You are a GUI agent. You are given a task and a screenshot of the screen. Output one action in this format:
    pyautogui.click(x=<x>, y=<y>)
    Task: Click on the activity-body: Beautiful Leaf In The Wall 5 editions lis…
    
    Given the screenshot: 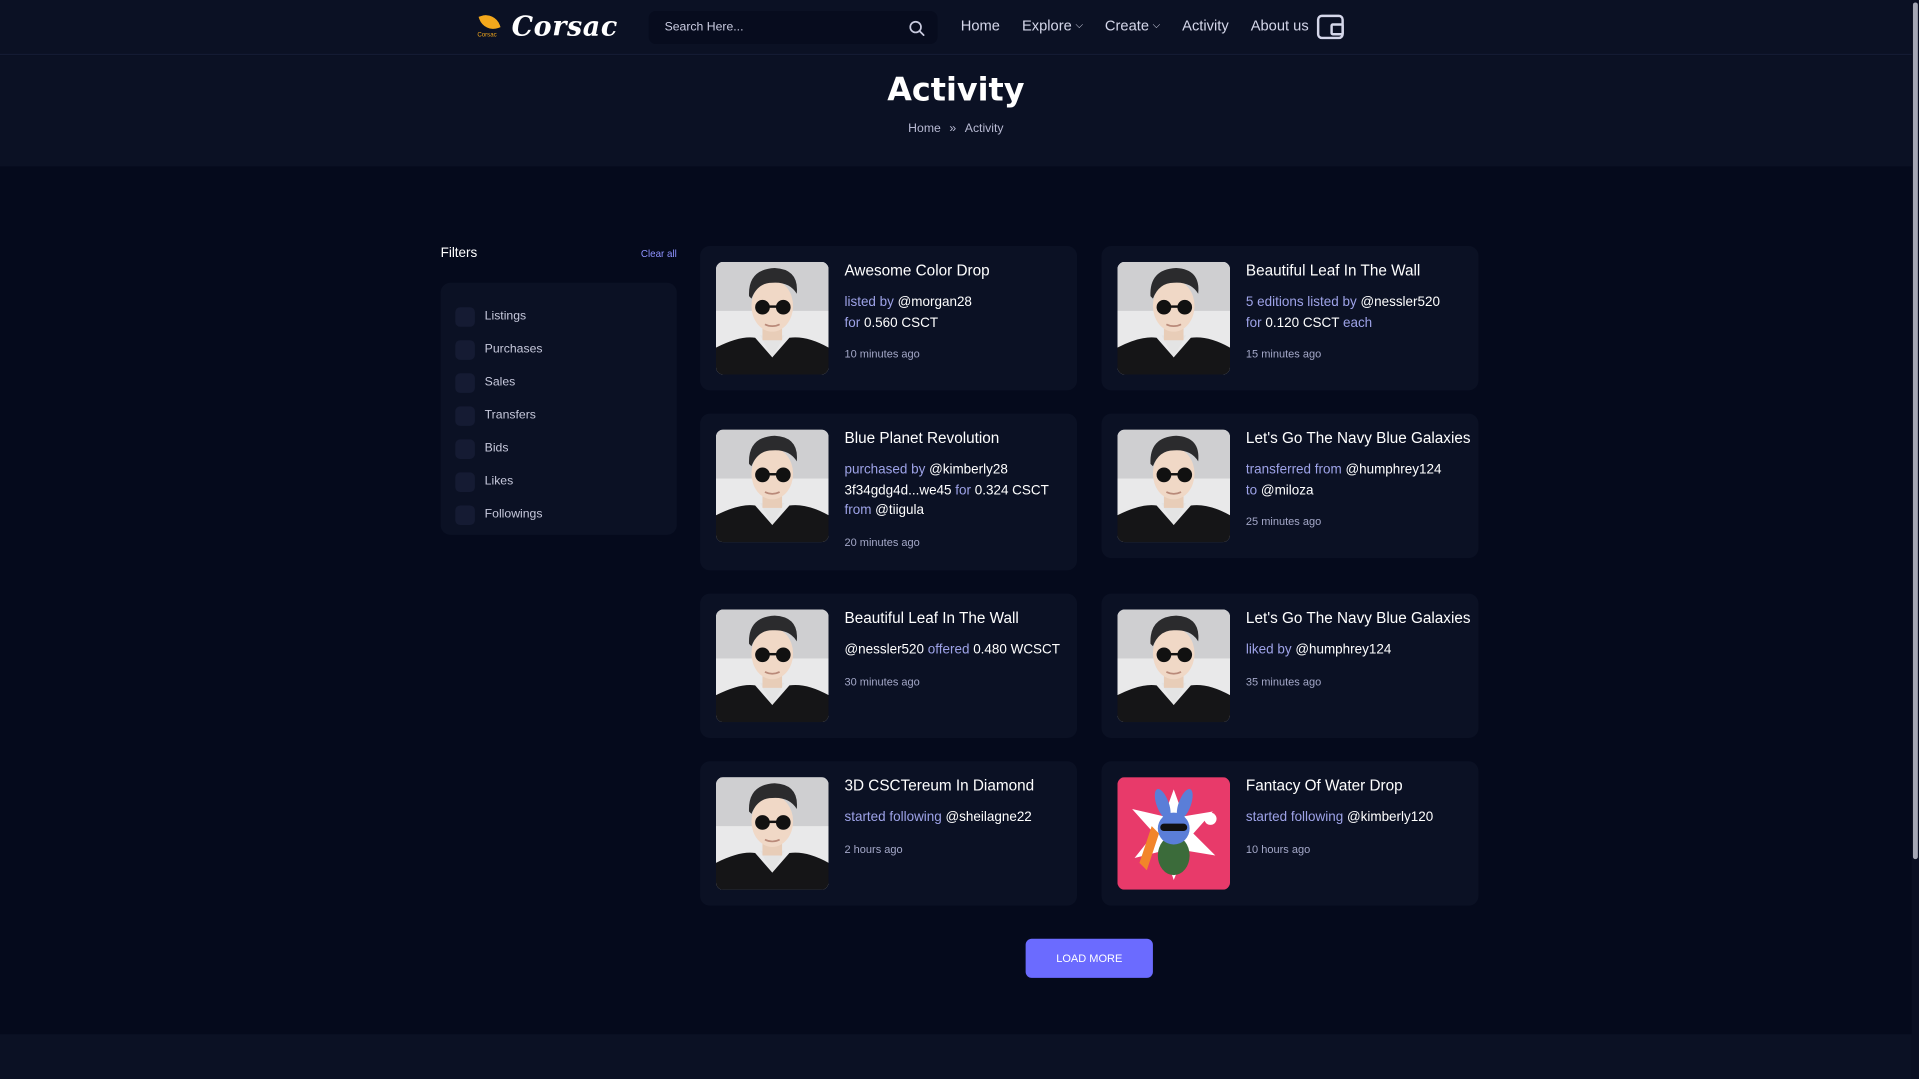 What is the action you would take?
    pyautogui.click(x=1356, y=311)
    